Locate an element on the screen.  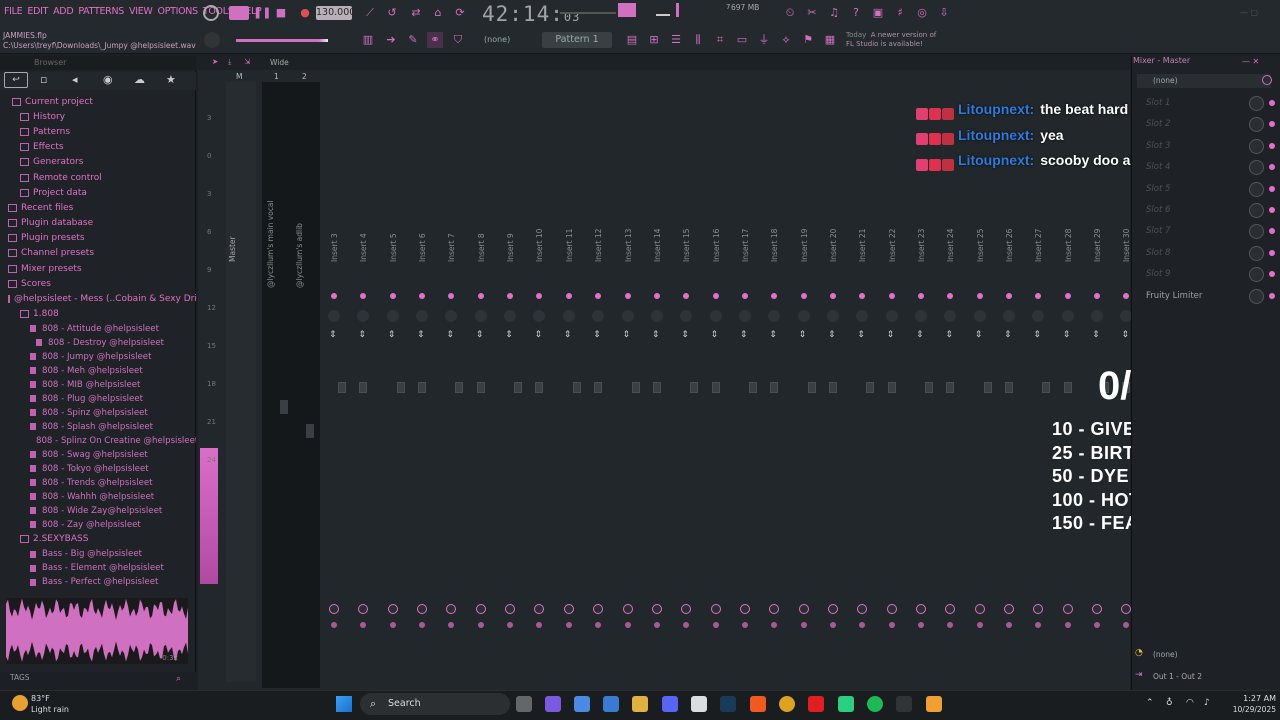
master-pitch-knob is located at coordinates (212, 40).